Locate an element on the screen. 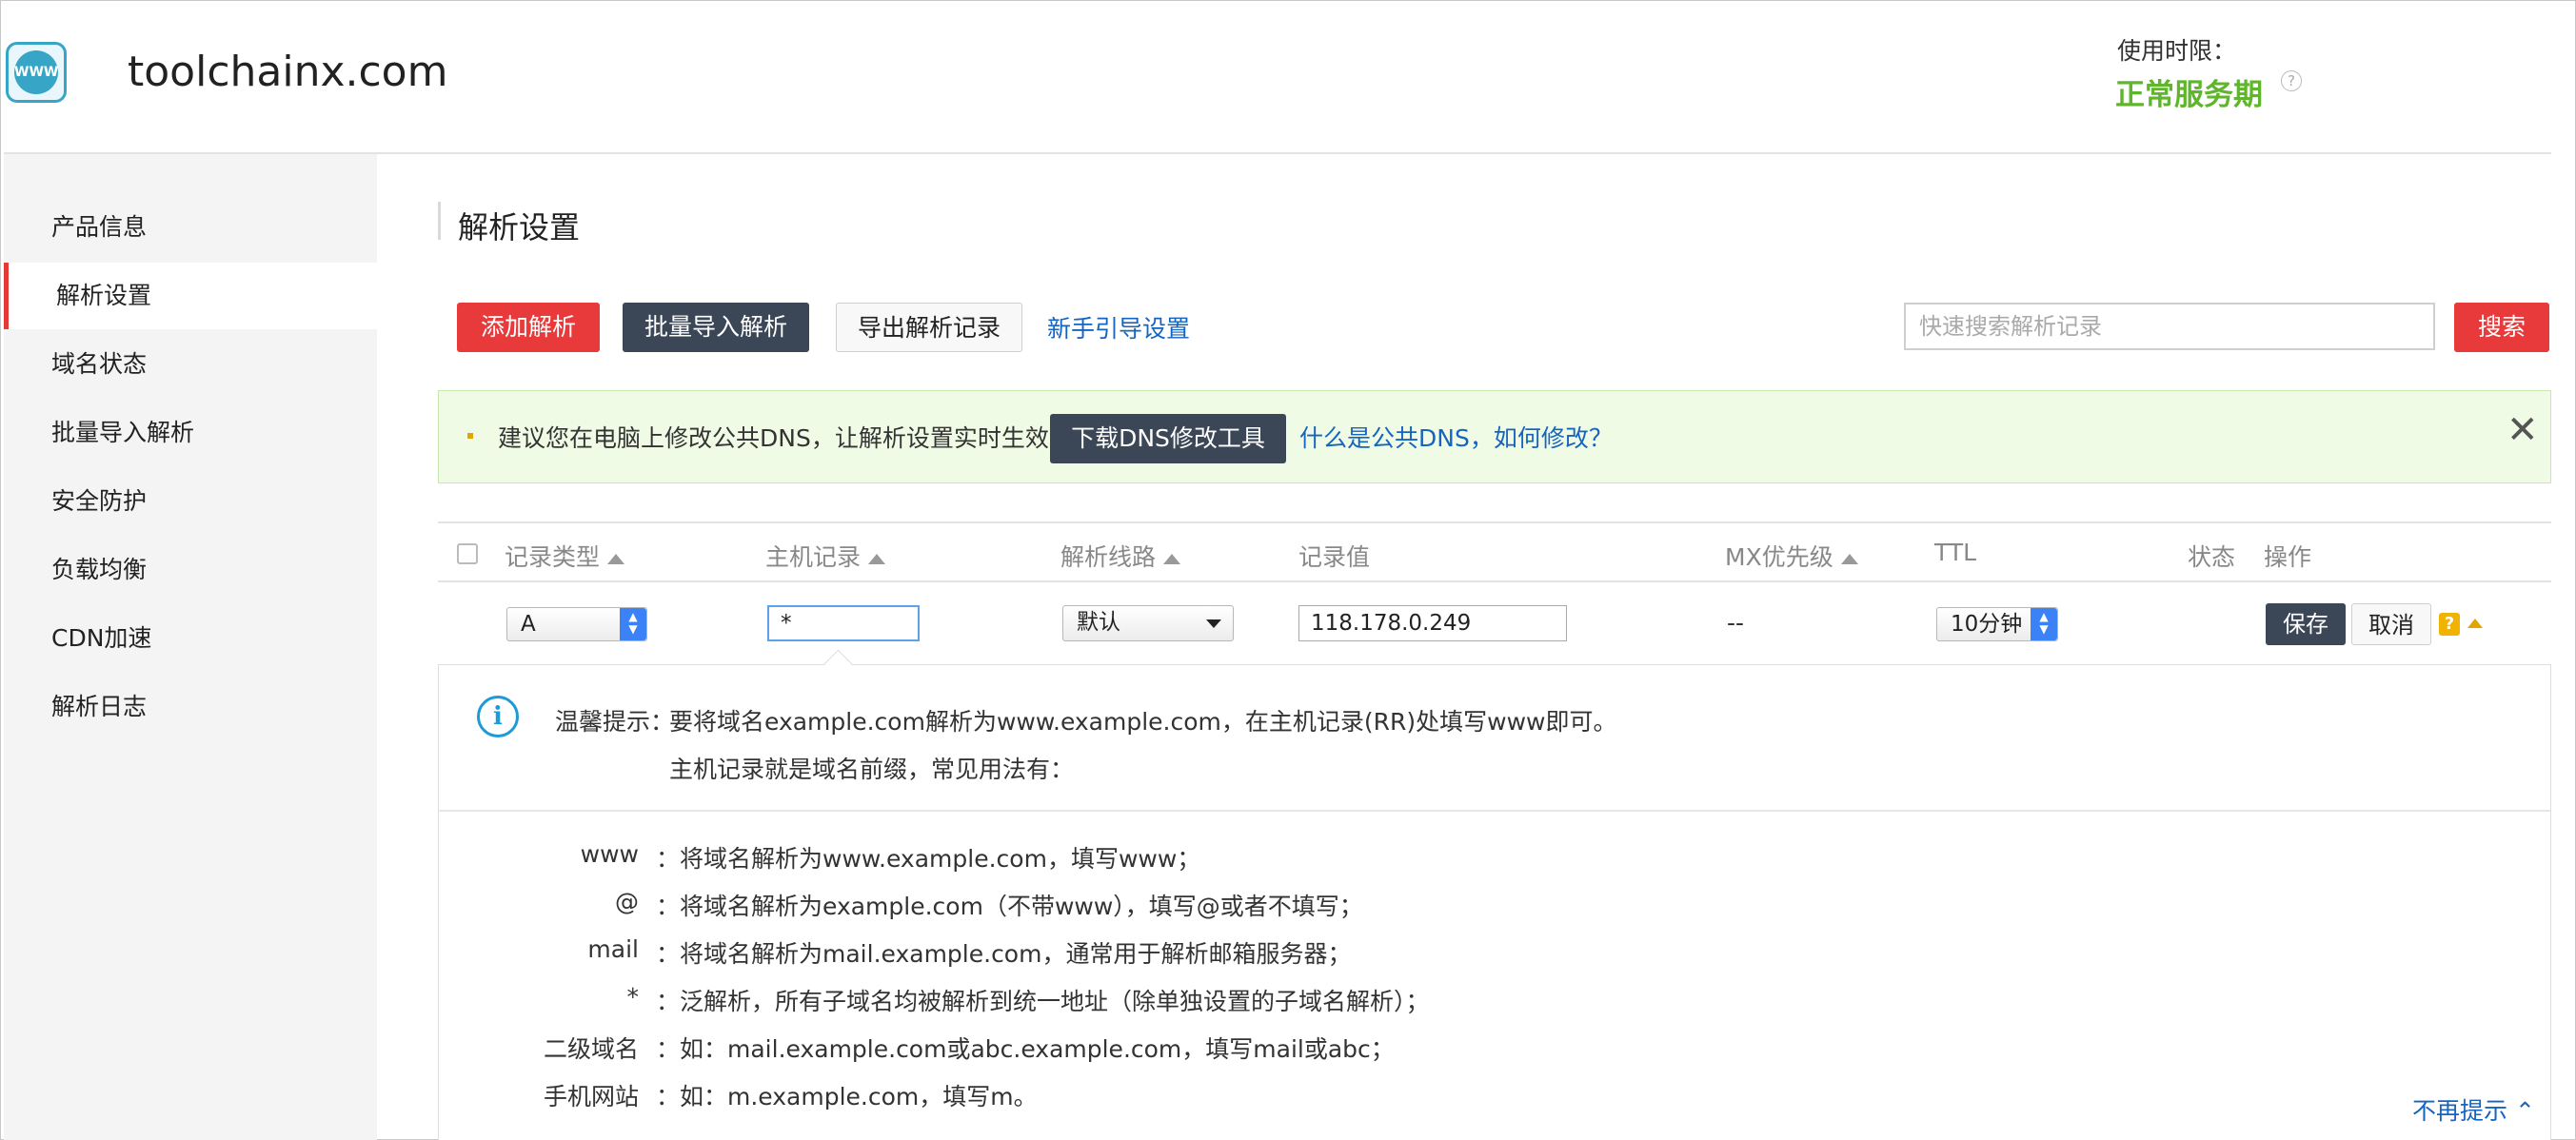  sidebar-item-security: 安全防护 is located at coordinates (190, 501).